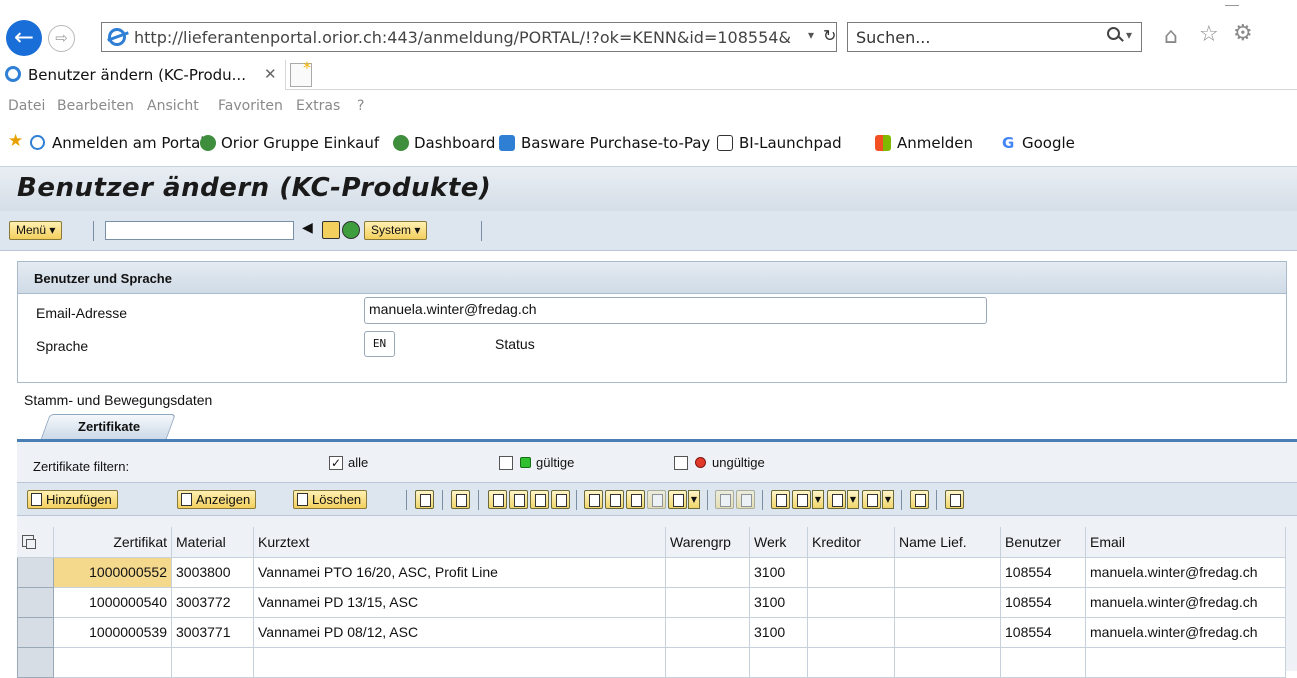  Describe the element at coordinates (396, 230) in the screenshot. I see `system-button: System ▾` at that location.